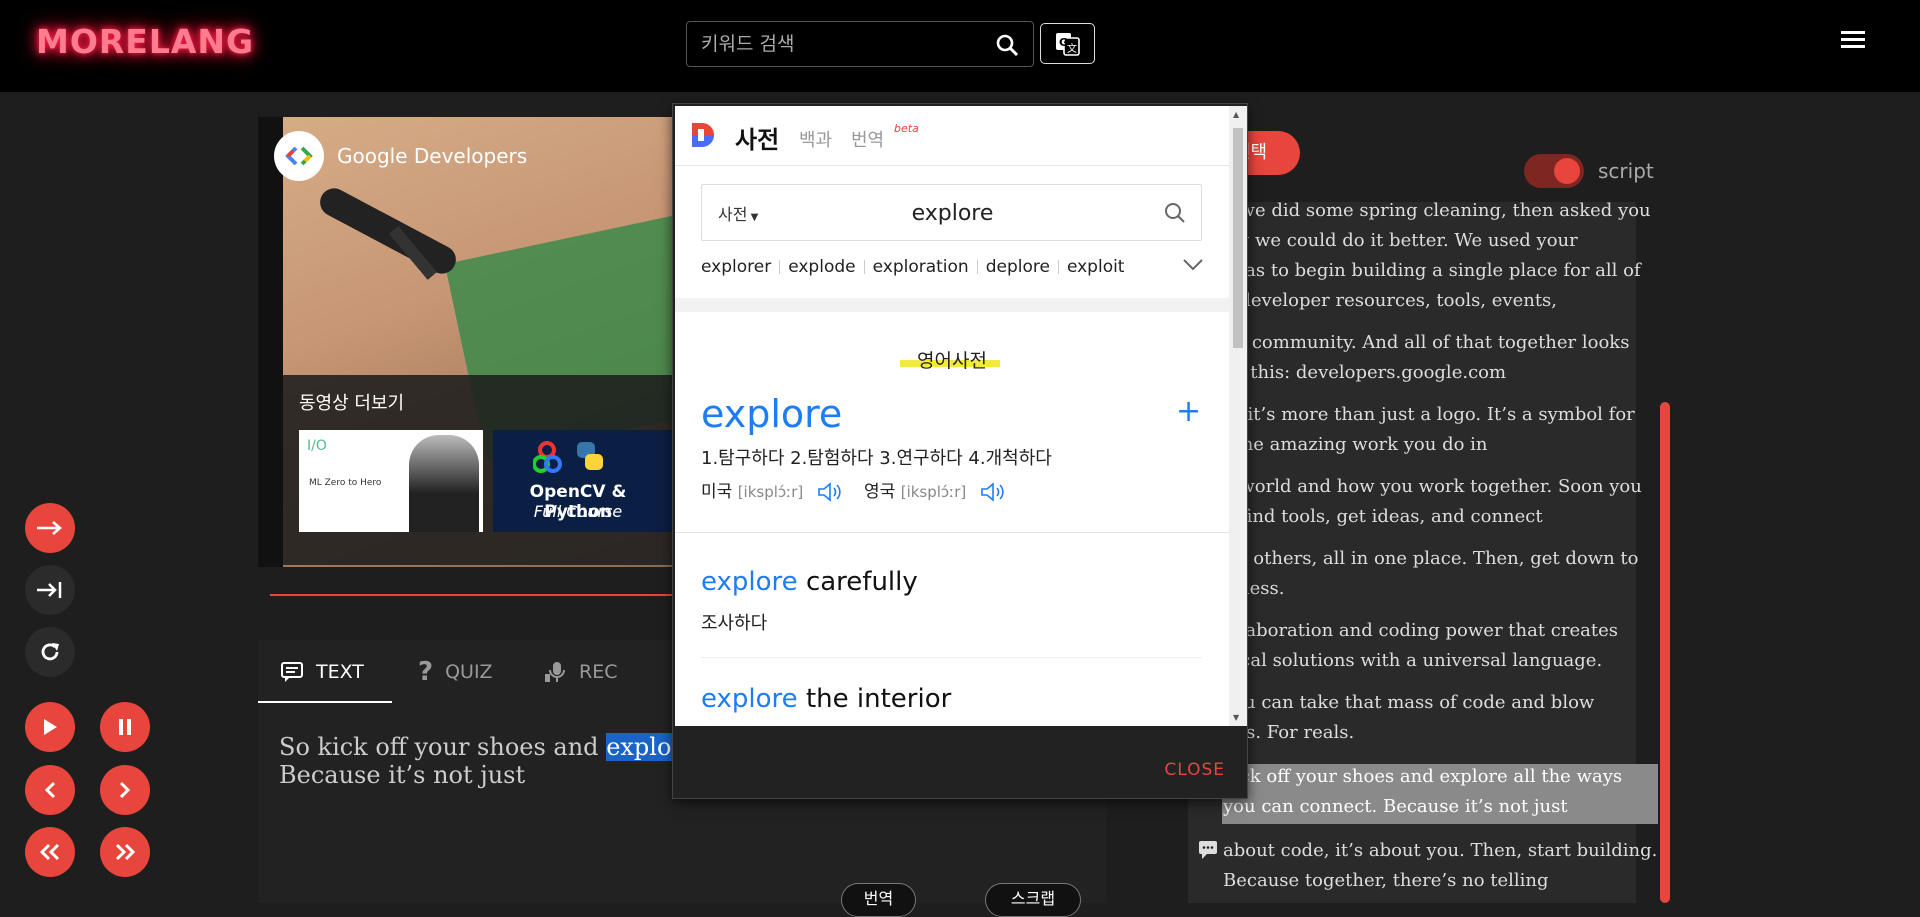 The height and width of the screenshot is (917, 1920). I want to click on next-arrow-button, so click(50, 528).